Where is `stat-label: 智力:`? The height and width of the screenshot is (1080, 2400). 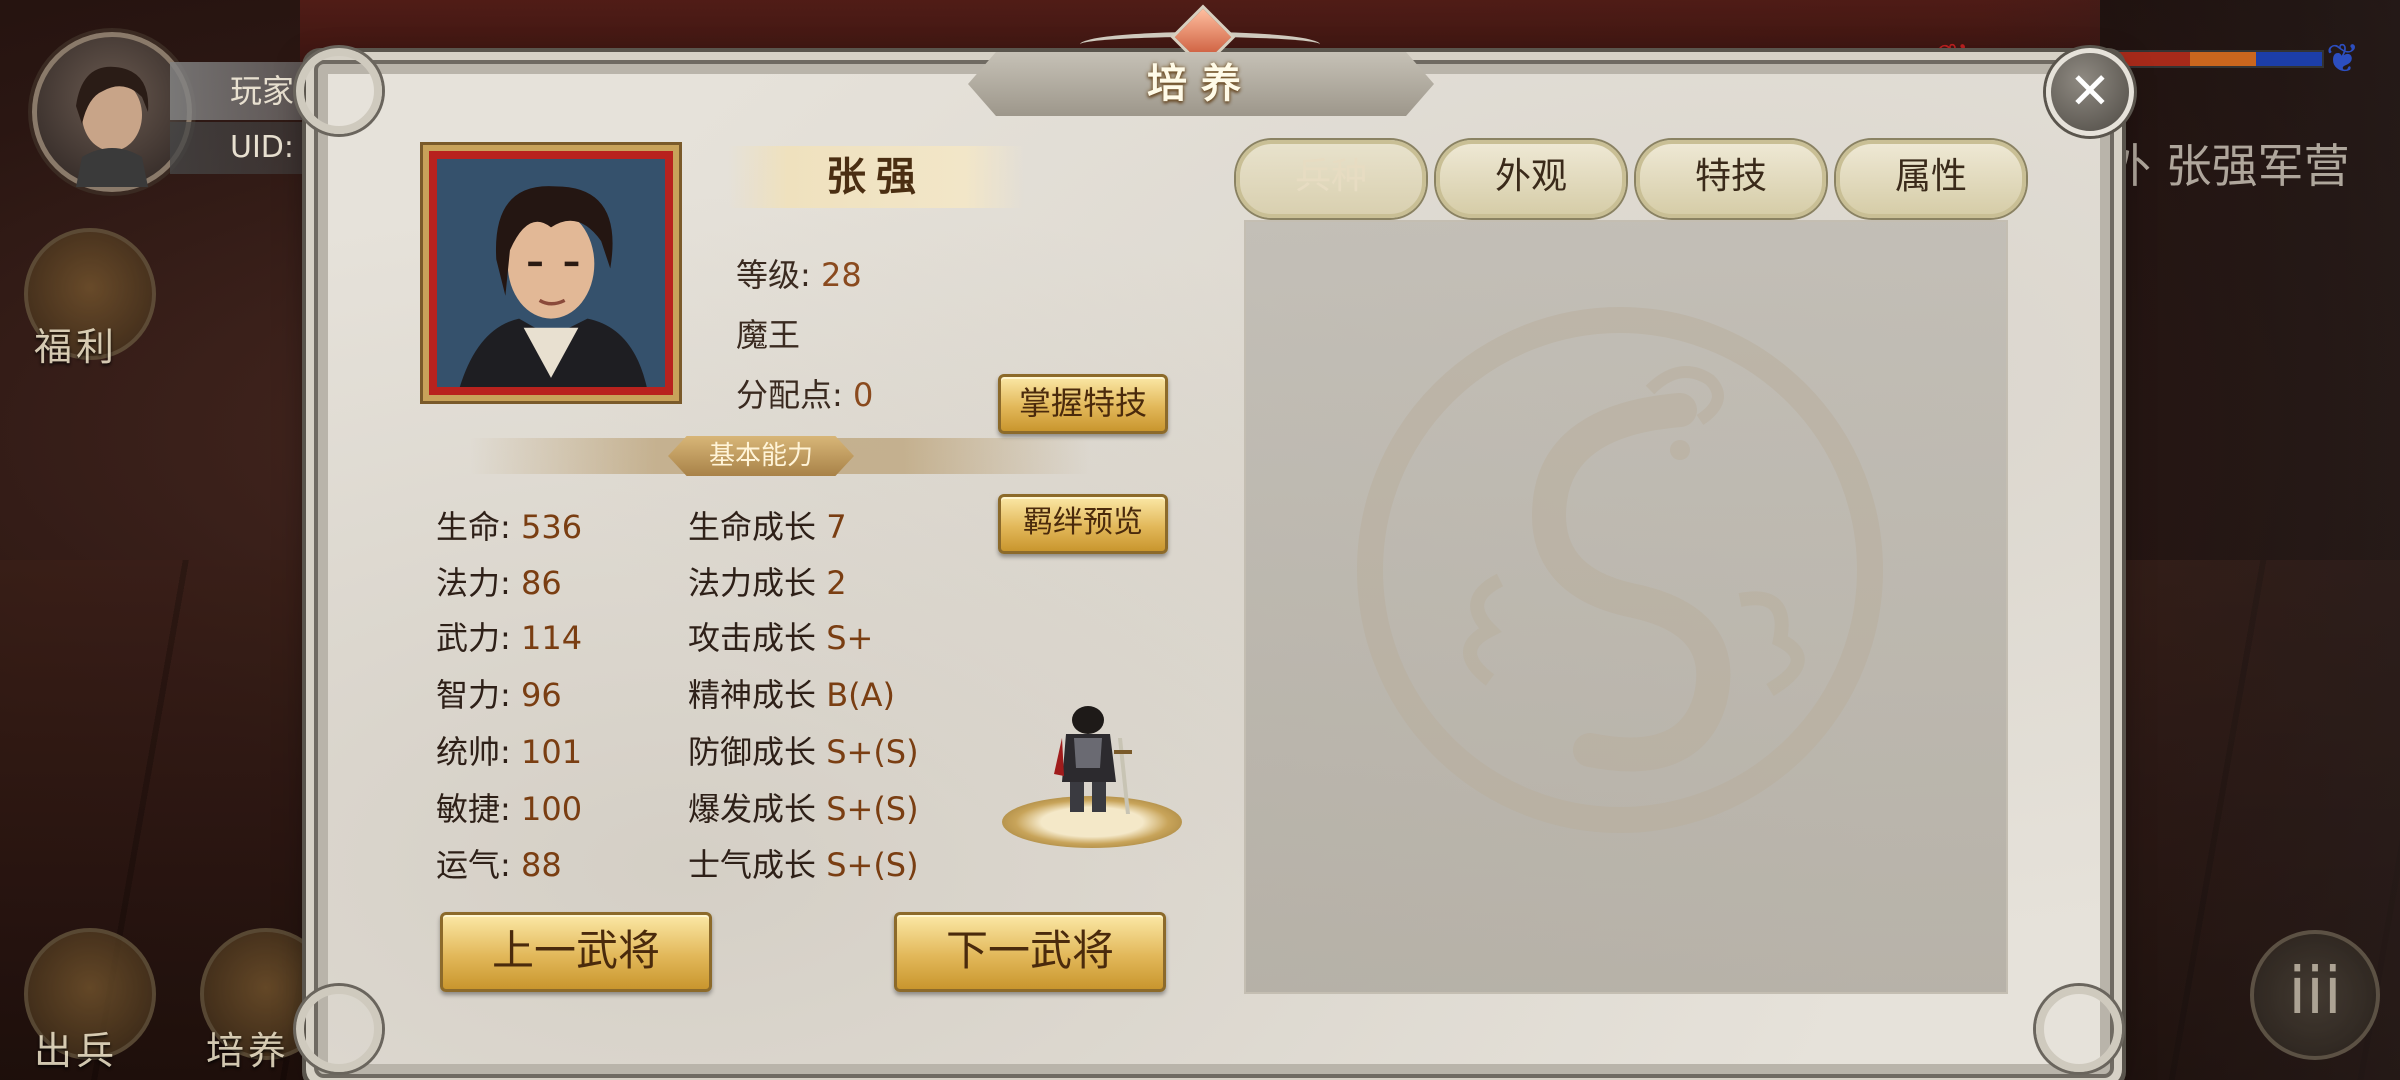
stat-label: 智力: is located at coordinates (473, 695).